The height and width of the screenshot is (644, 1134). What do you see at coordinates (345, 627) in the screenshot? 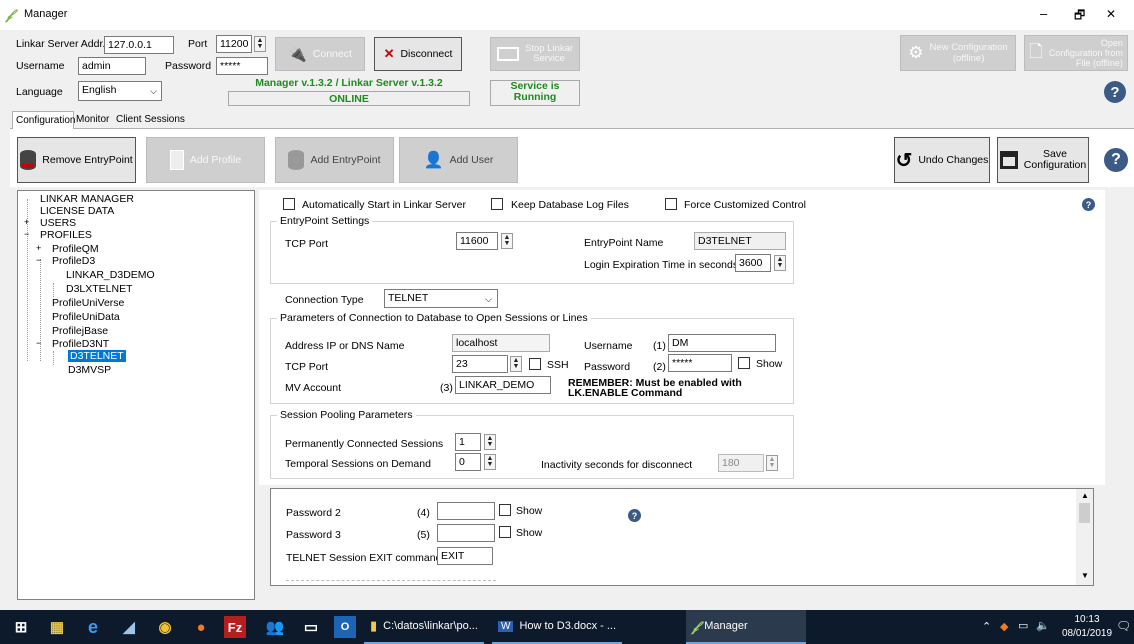
I see `outlook-icon: O` at bounding box center [345, 627].